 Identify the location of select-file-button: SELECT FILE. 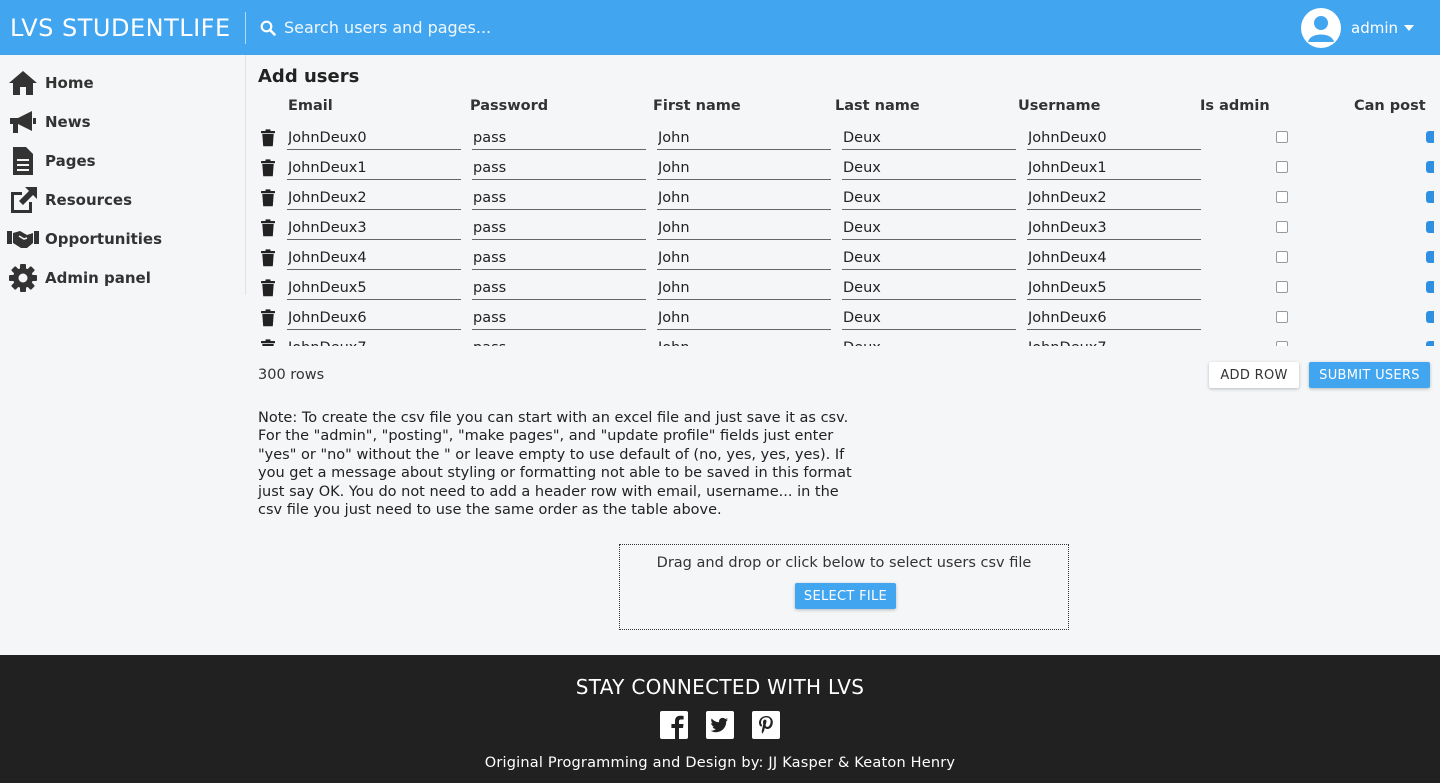
(845, 596).